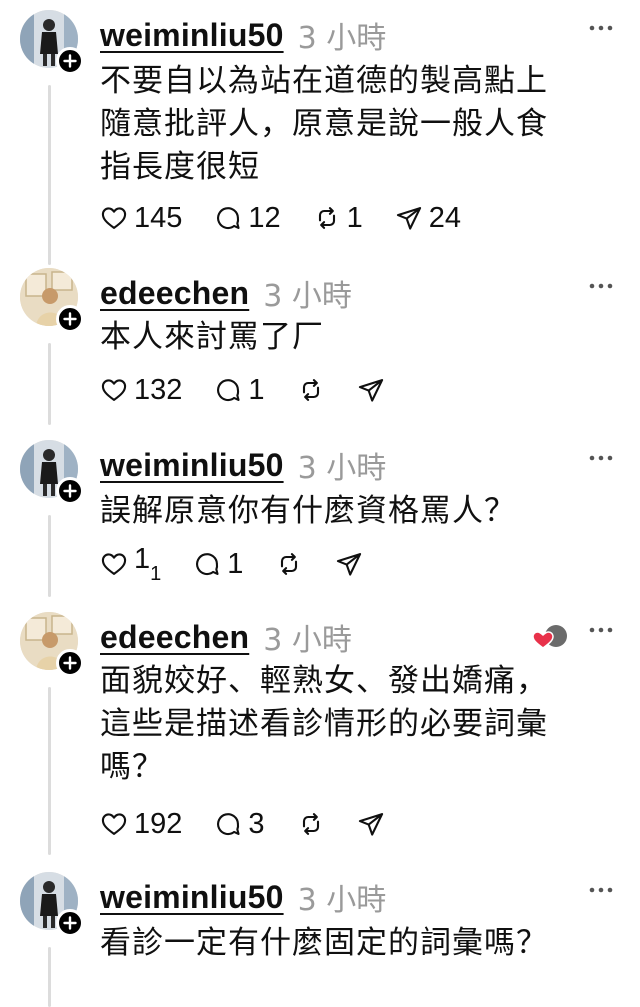 The height and width of the screenshot is (1007, 640). I want to click on like-button: 192, so click(141, 824).